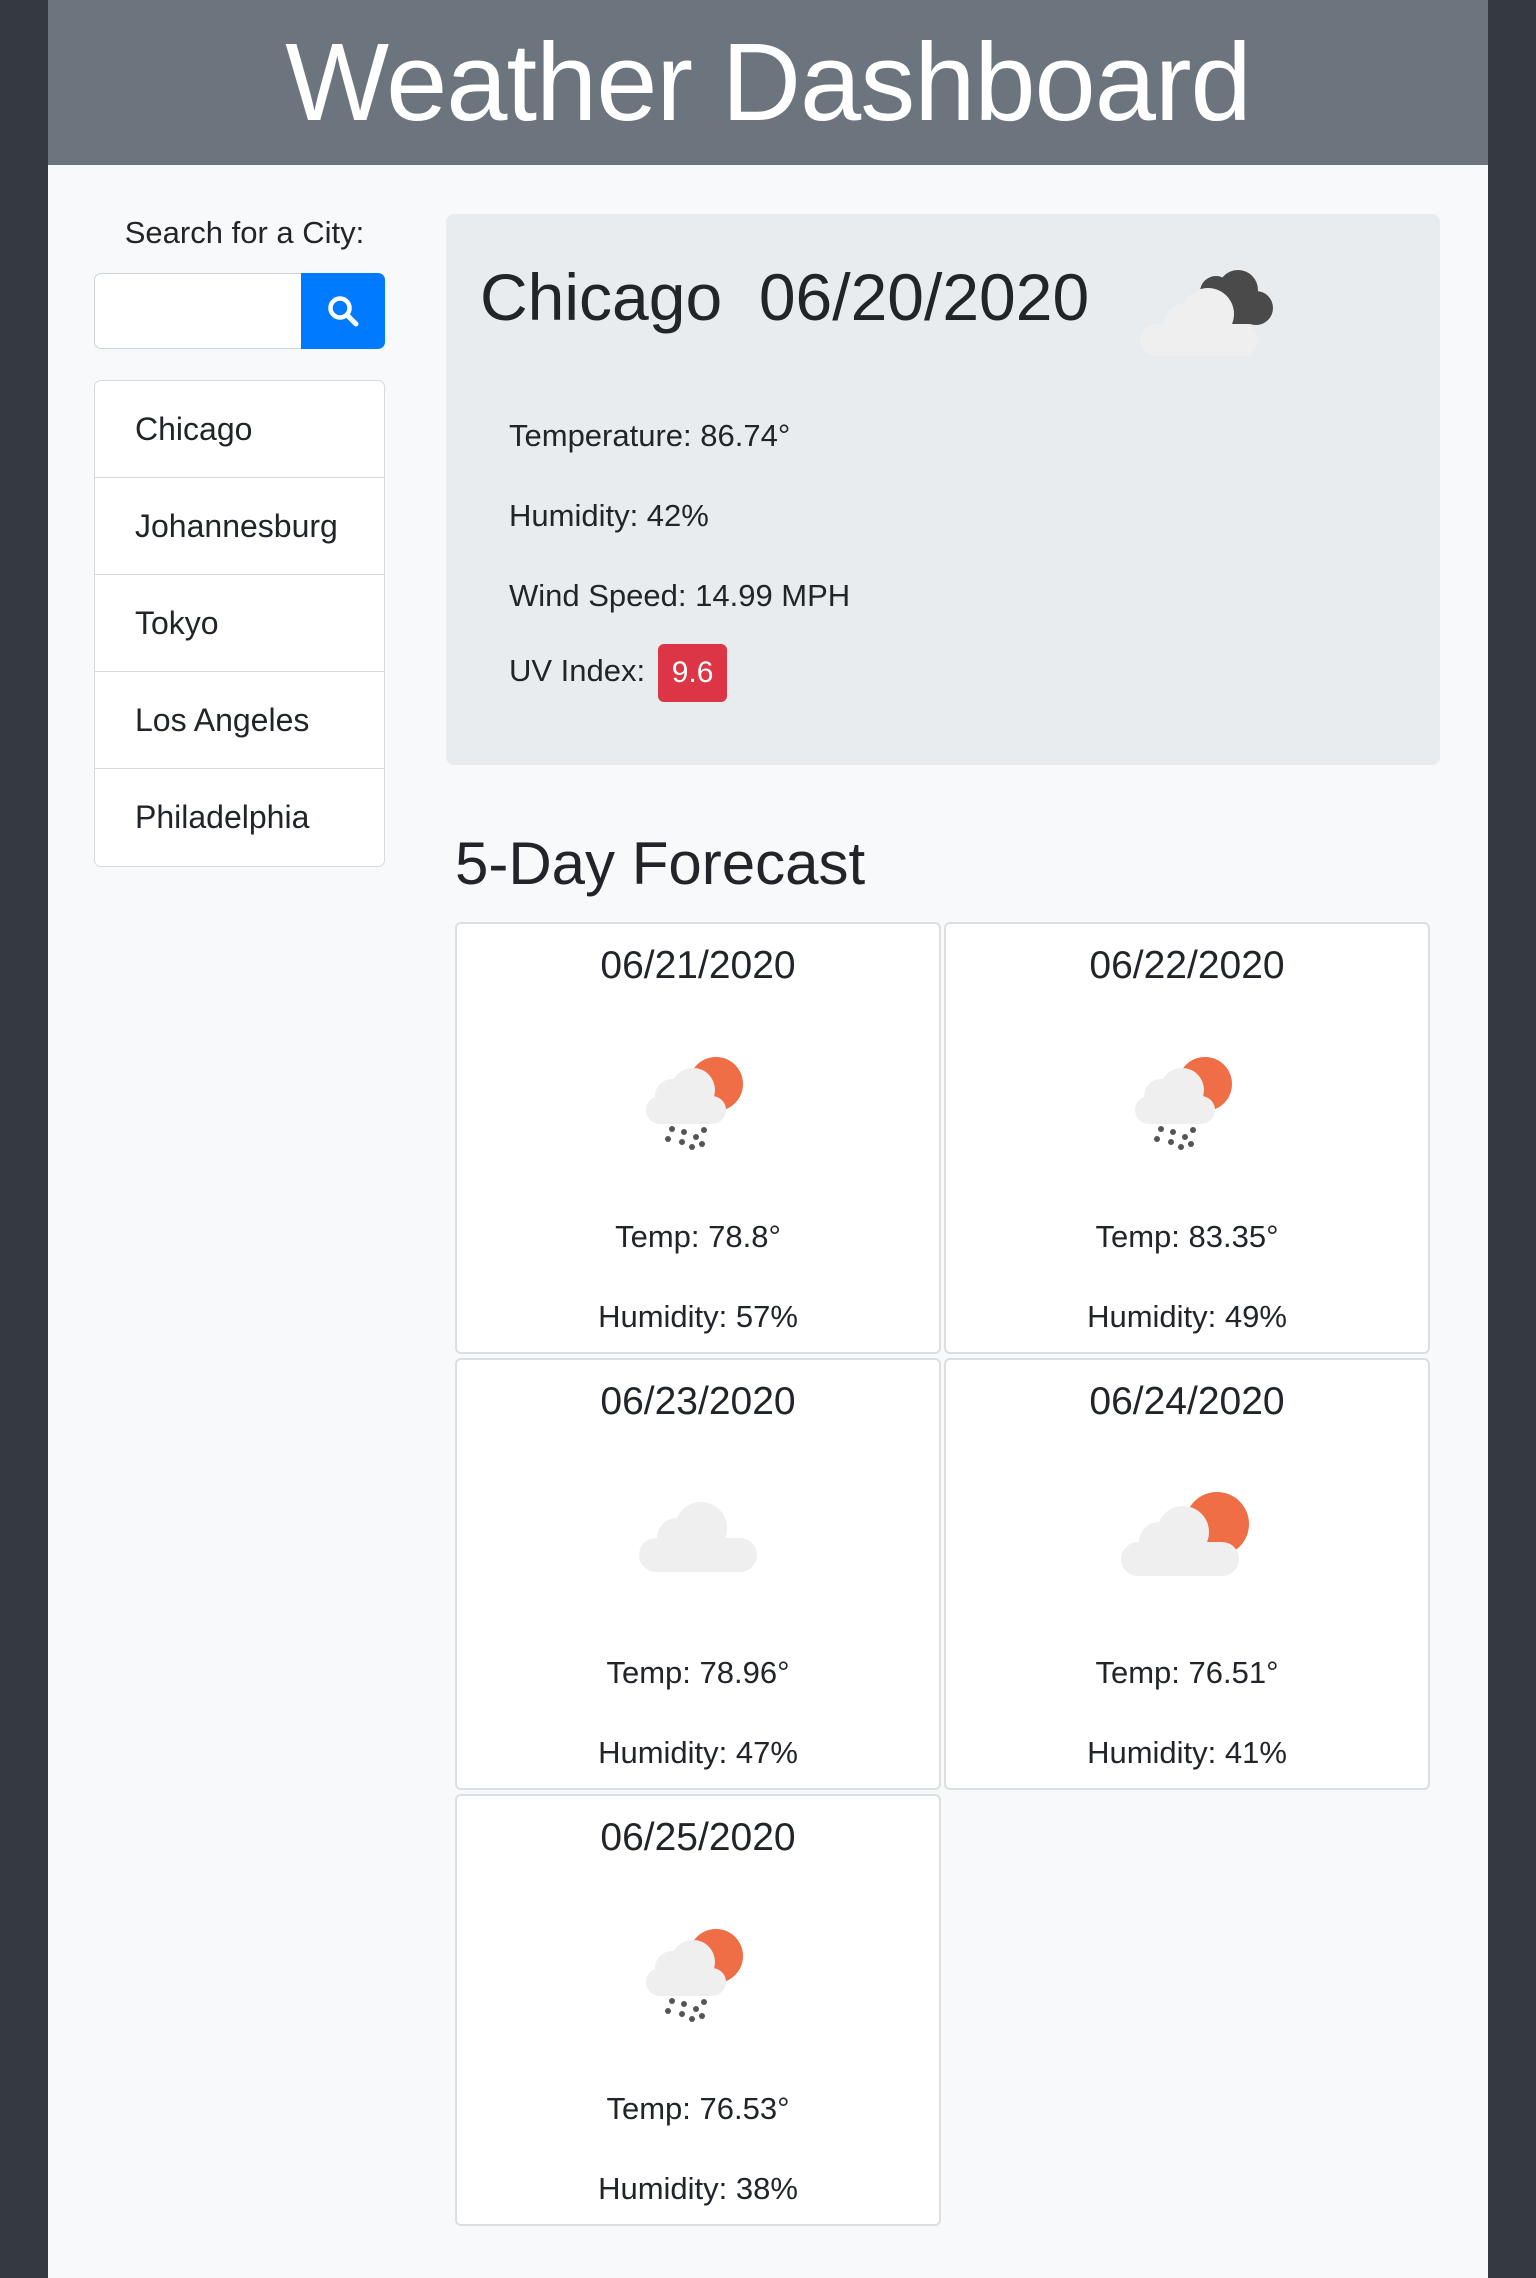  I want to click on current-humidity: Humidity: 42%, so click(609, 515).